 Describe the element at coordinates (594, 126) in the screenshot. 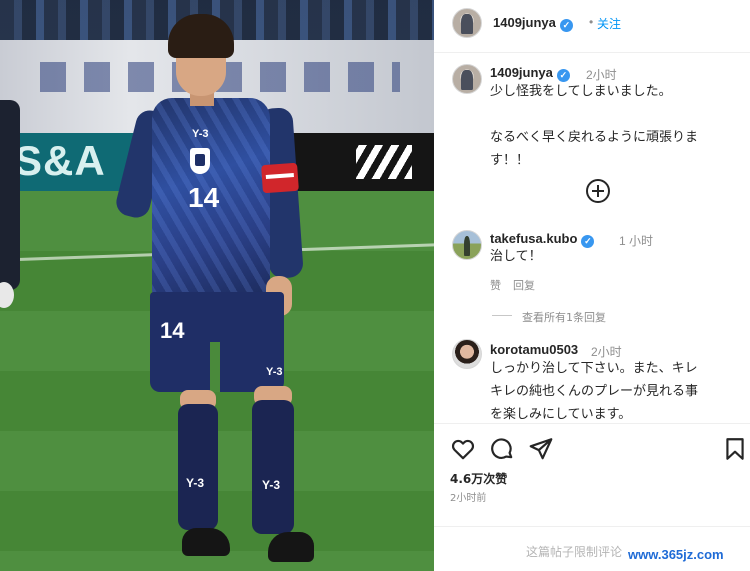

I see `caption-text: 少し怪我をしてしまいました。 なるべく早く戻れるように頑張りま す！！` at that location.